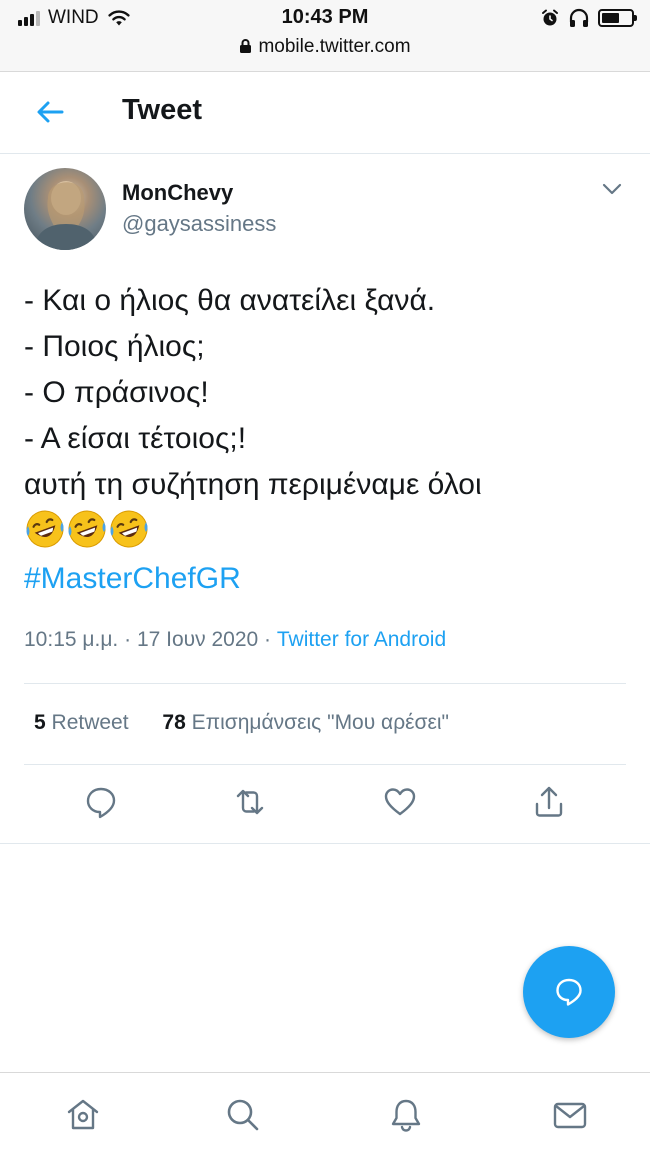 Image resolution: width=650 pixels, height=1158 pixels. Describe the element at coordinates (71, 639) in the screenshot. I see `tweet-time: 10:15 μ.μ.` at that location.